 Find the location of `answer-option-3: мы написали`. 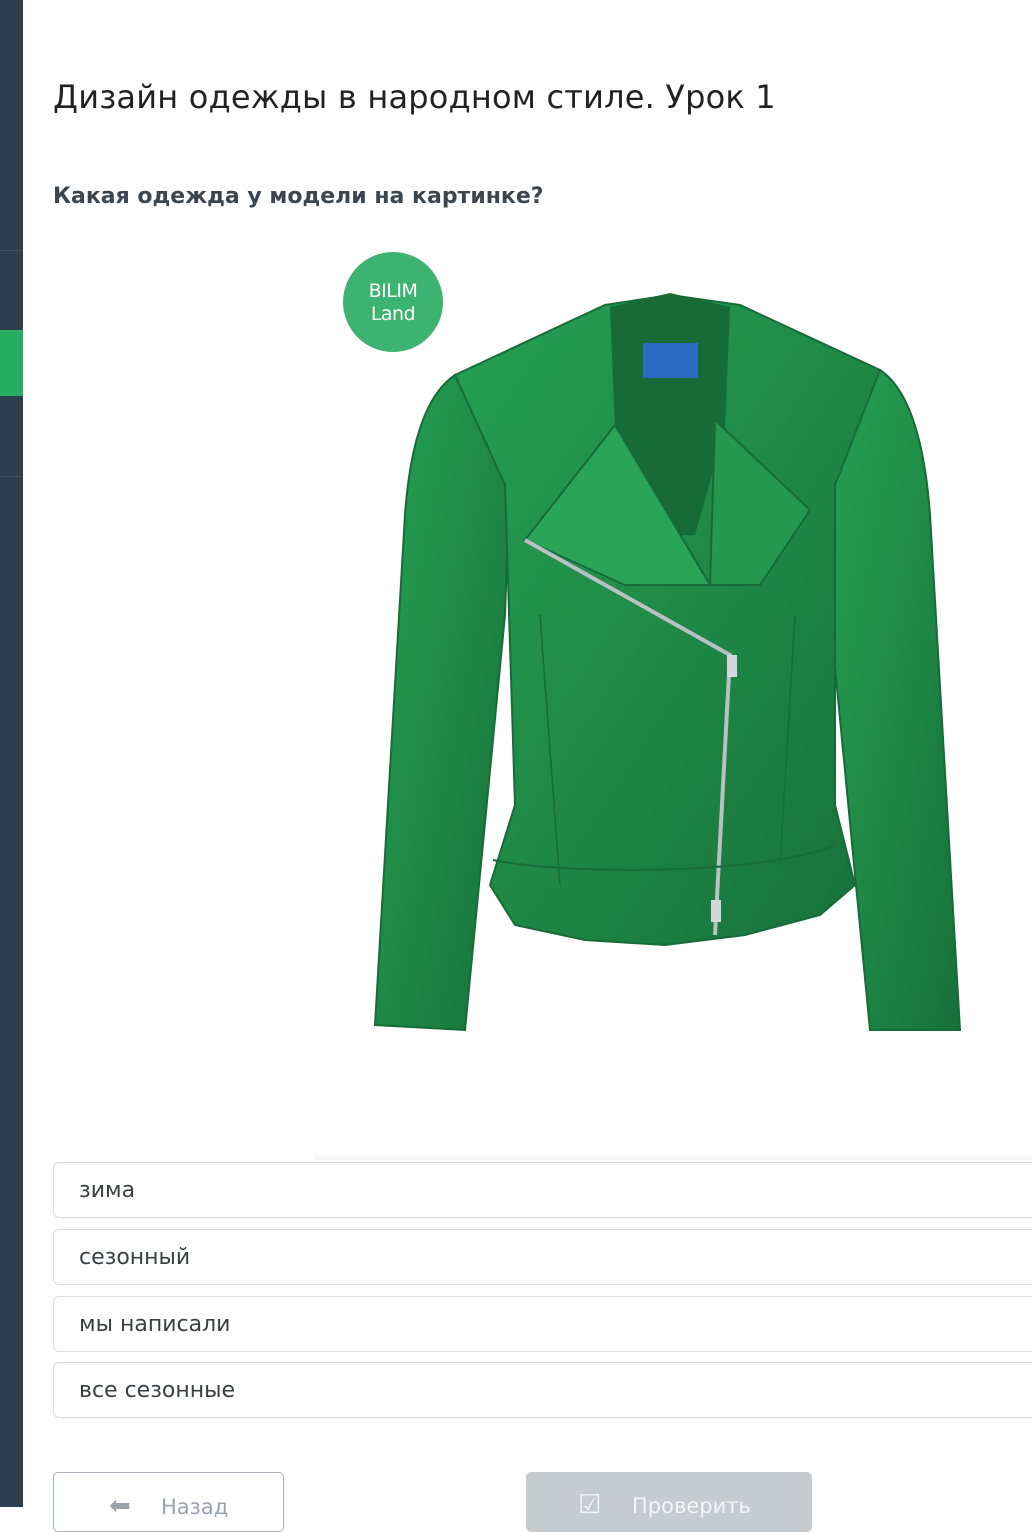

answer-option-3: мы написали is located at coordinates (542, 1324).